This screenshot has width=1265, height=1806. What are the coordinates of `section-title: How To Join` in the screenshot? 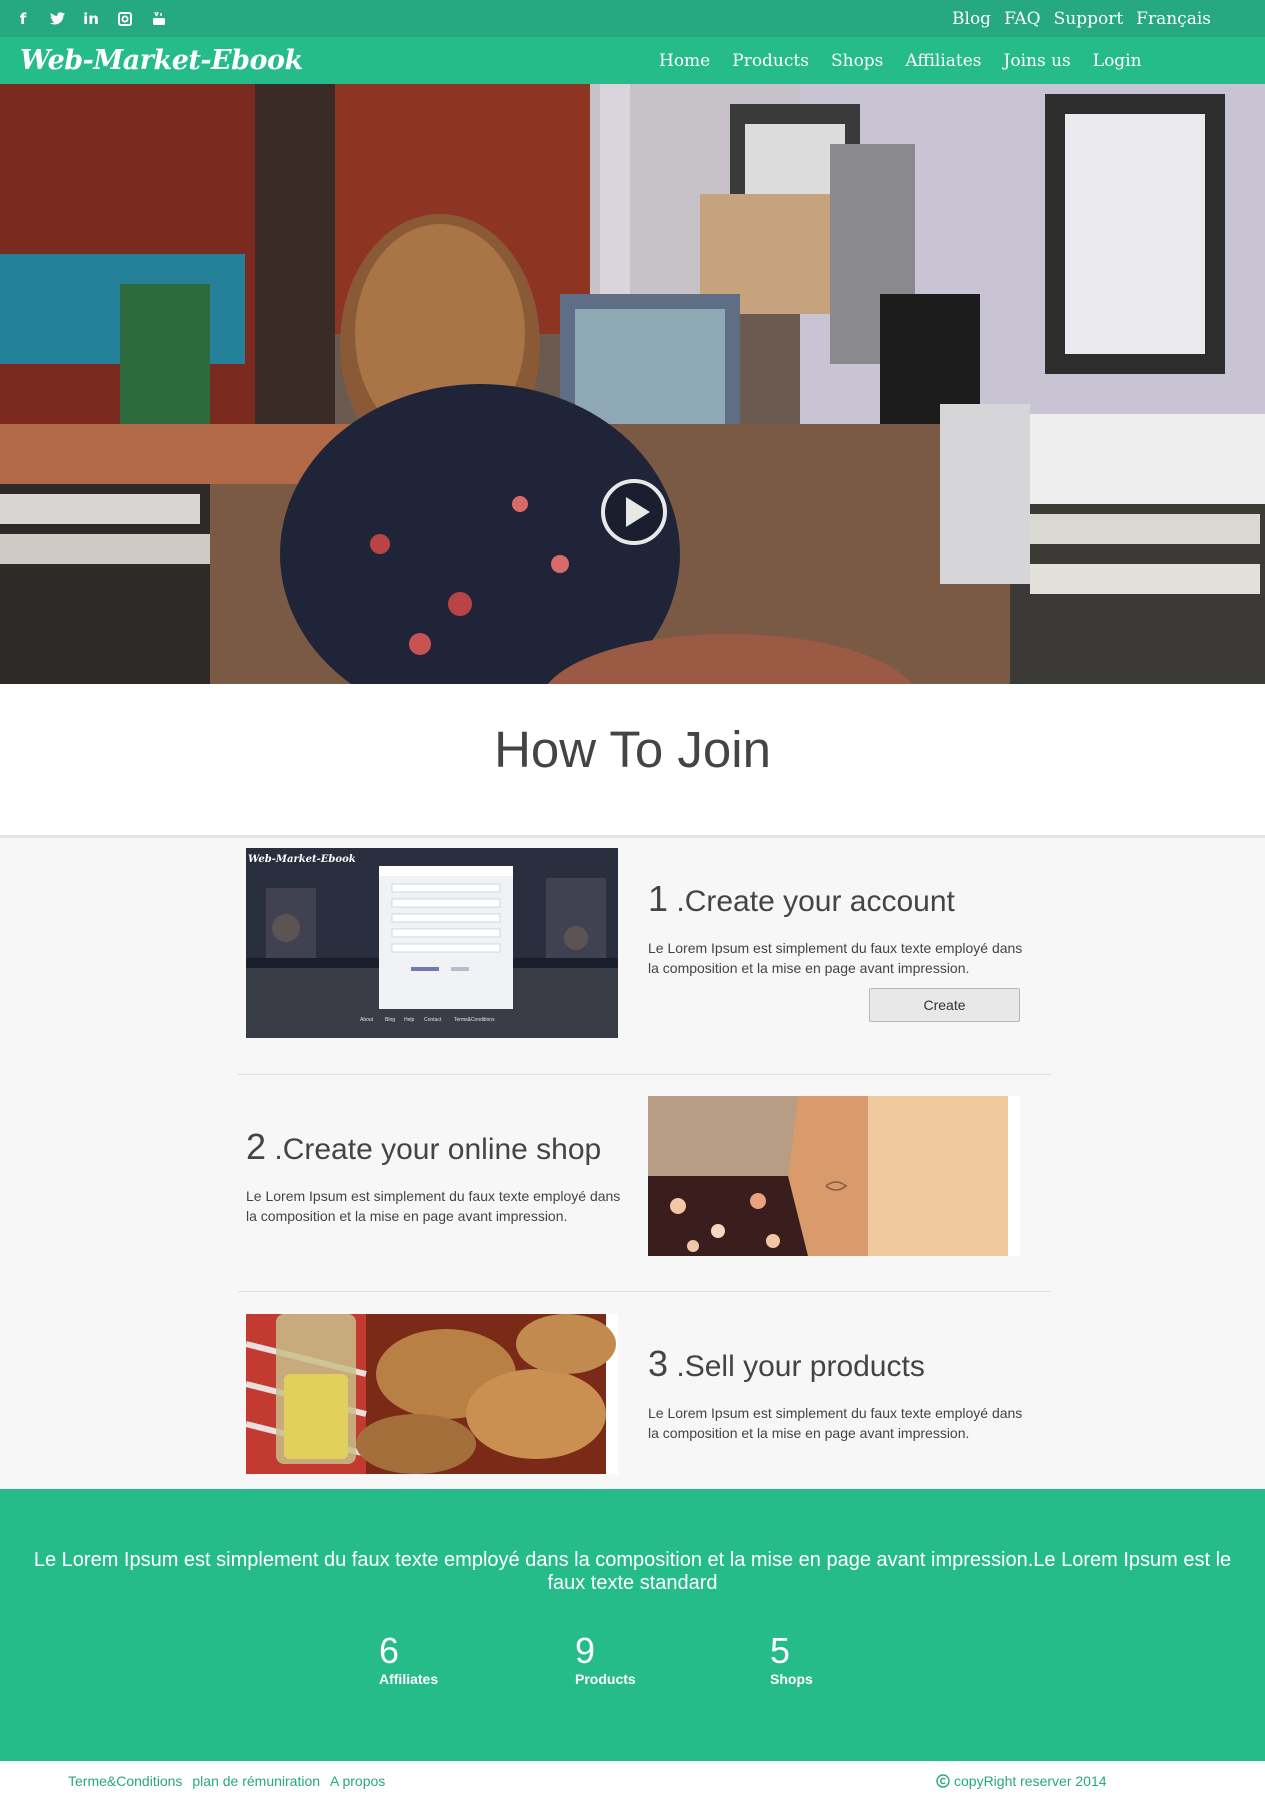 It's located at (632, 749).